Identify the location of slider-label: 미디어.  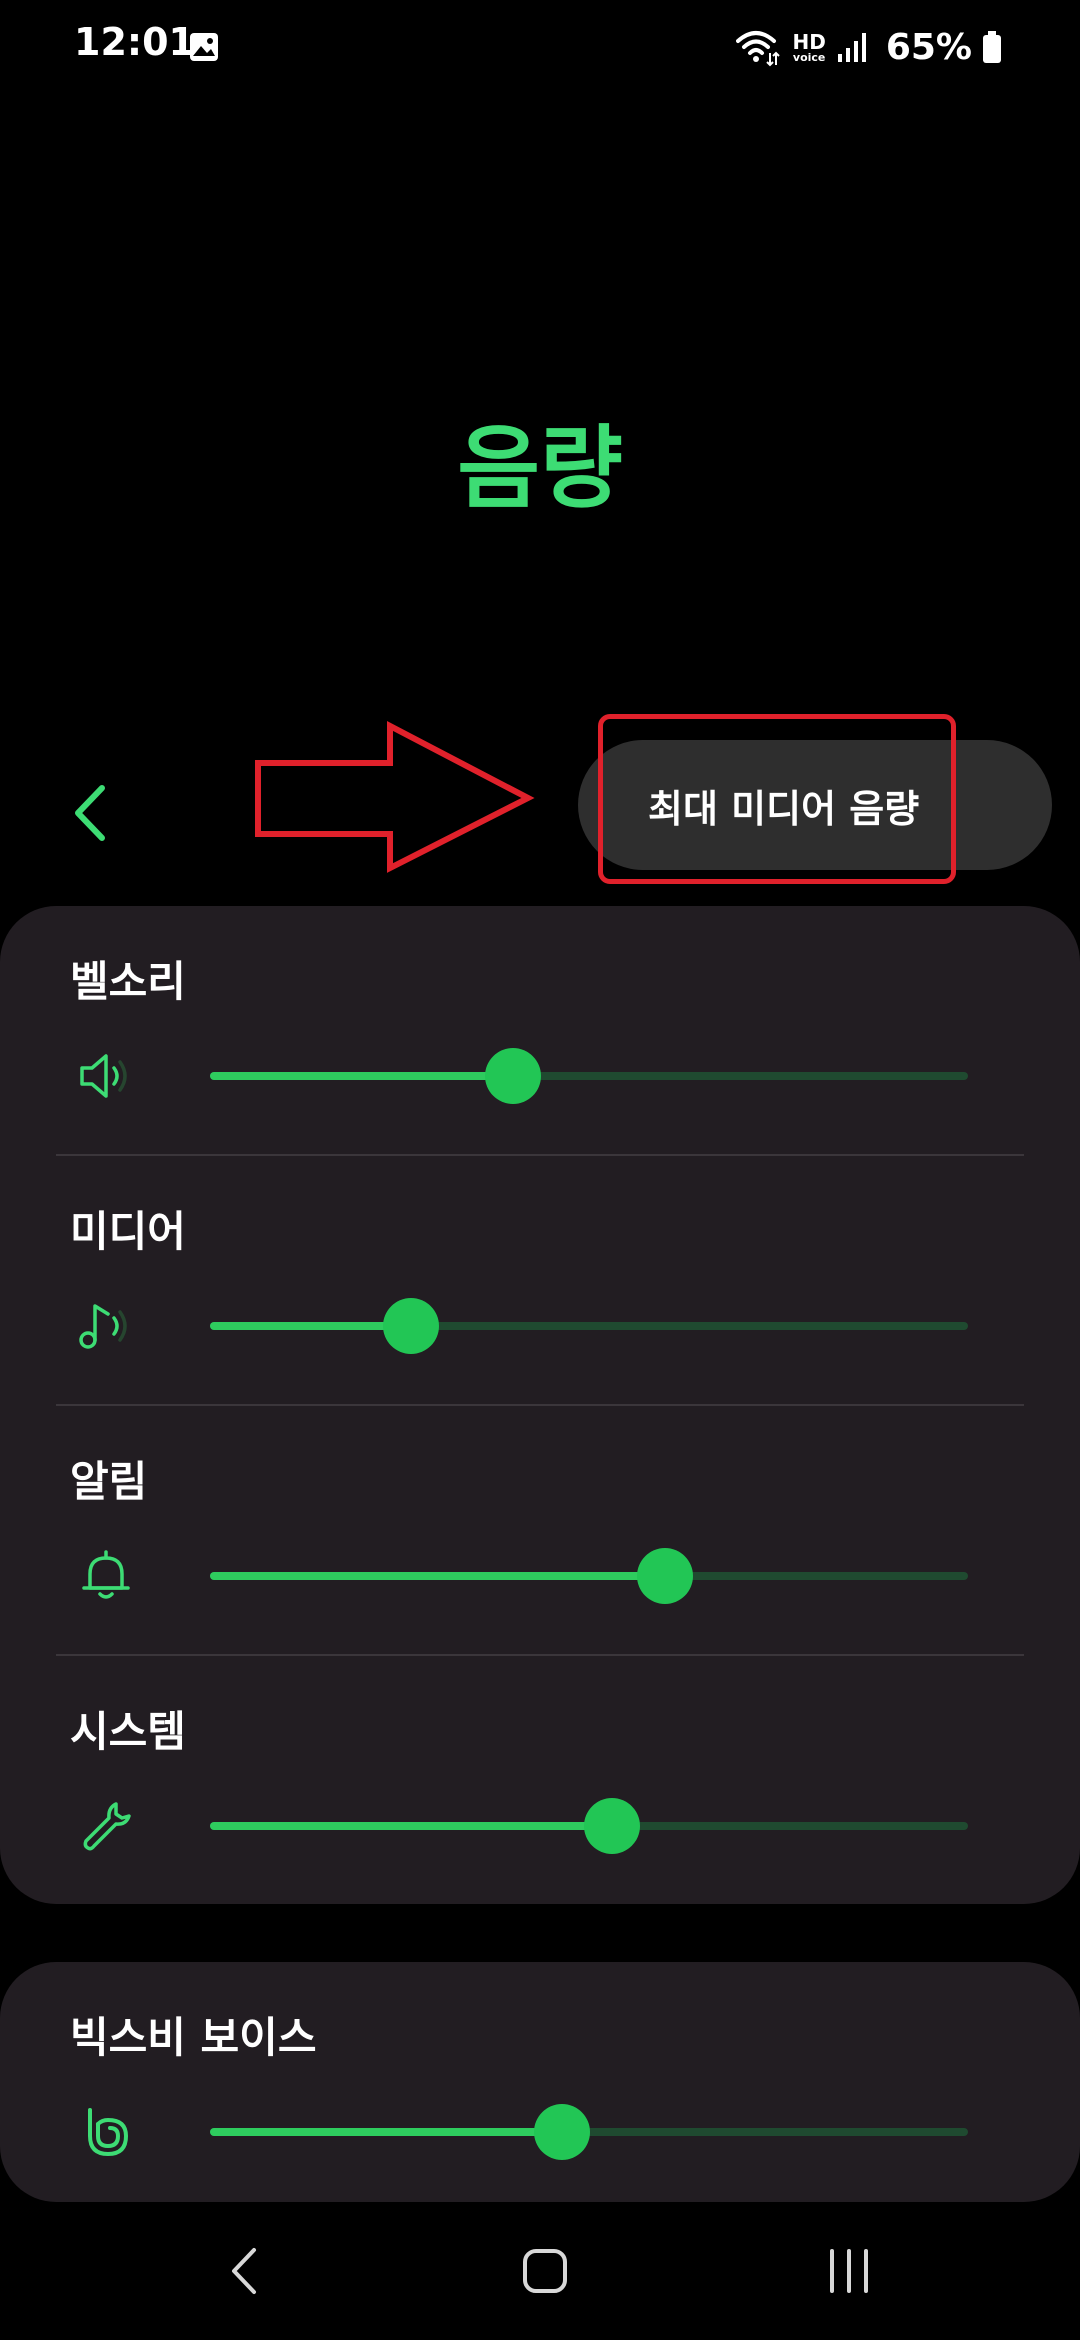
(128, 1231).